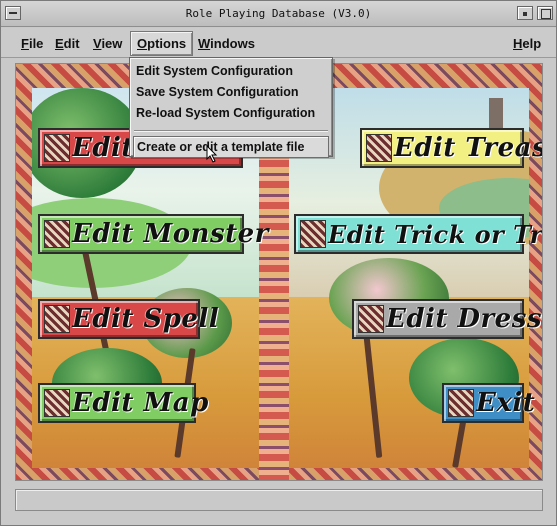  I want to click on edit-map-button: Edit Map, so click(123, 403).